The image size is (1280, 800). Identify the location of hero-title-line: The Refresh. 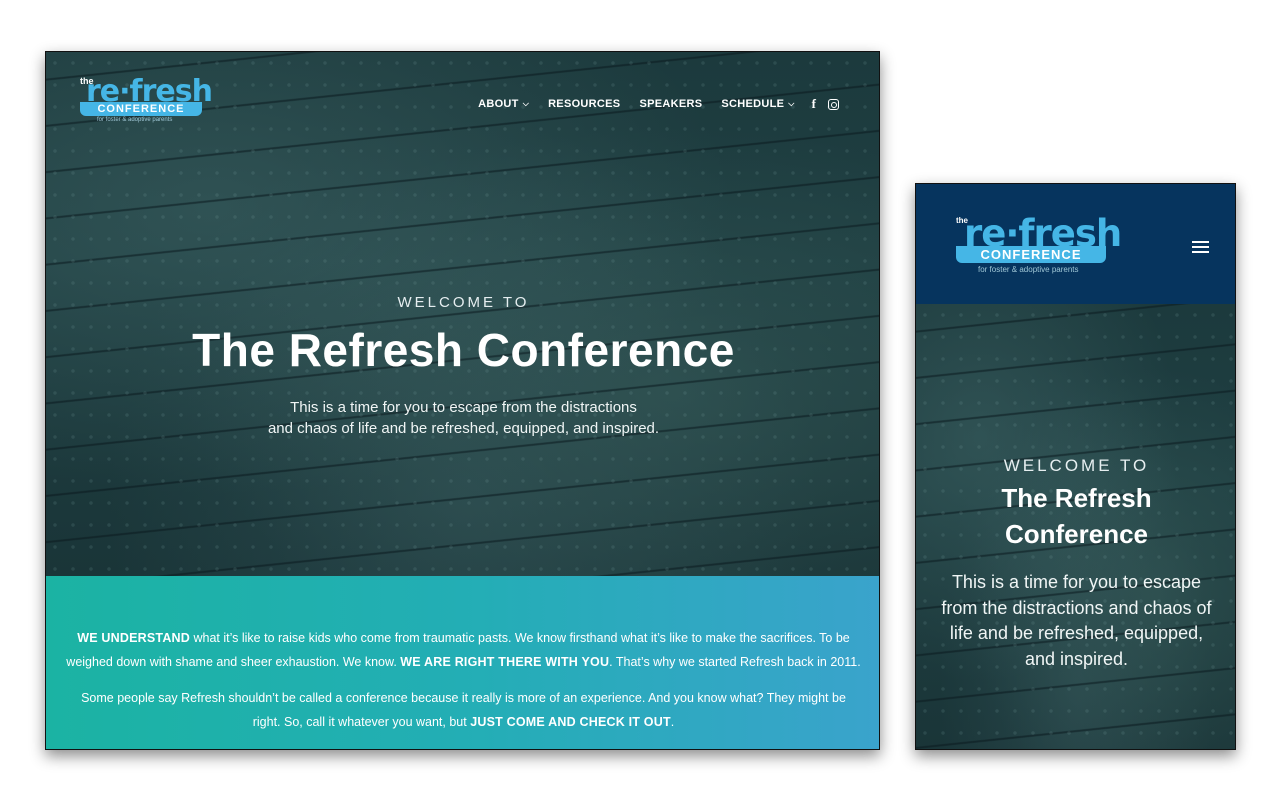
(1076, 498).